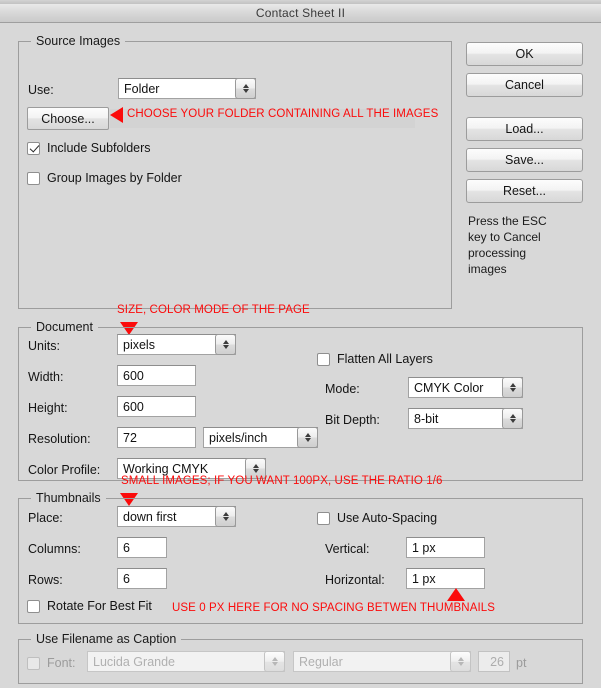 This screenshot has width=601, height=688. Describe the element at coordinates (213, 310) in the screenshot. I see `annotation-document-size: SIZE, COLOR MODE OF THE PAGE` at that location.